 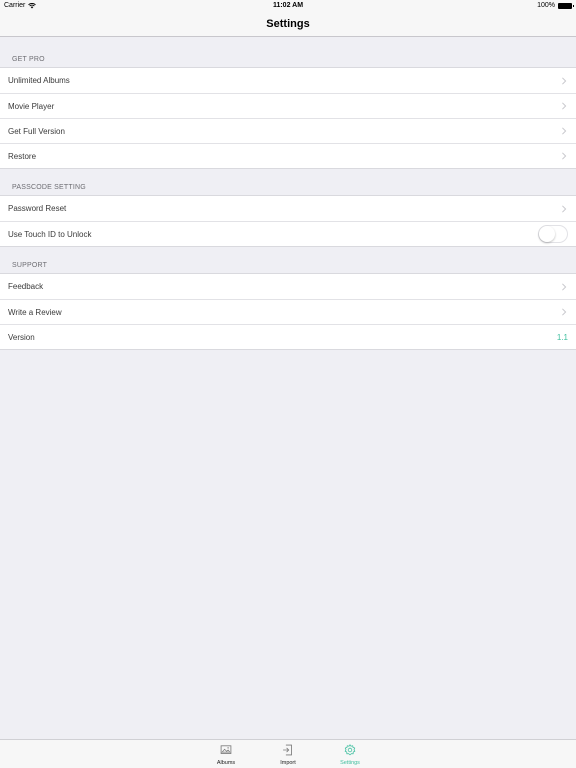 What do you see at coordinates (37, 208) in the screenshot?
I see `row-label: Password Reset` at bounding box center [37, 208].